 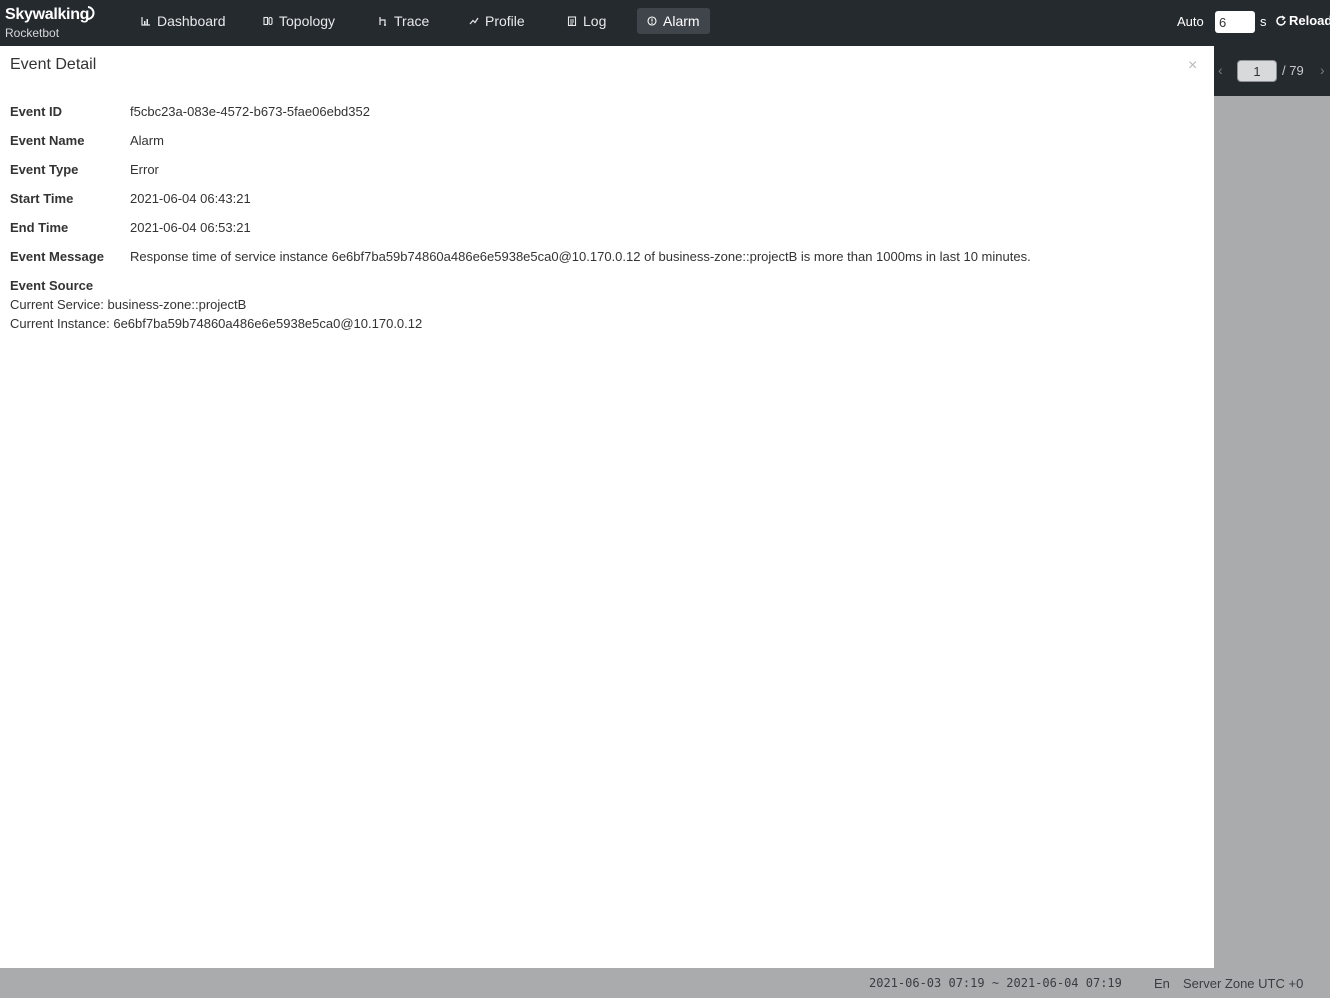 I want to click on field-label: Event Type, so click(x=44, y=169).